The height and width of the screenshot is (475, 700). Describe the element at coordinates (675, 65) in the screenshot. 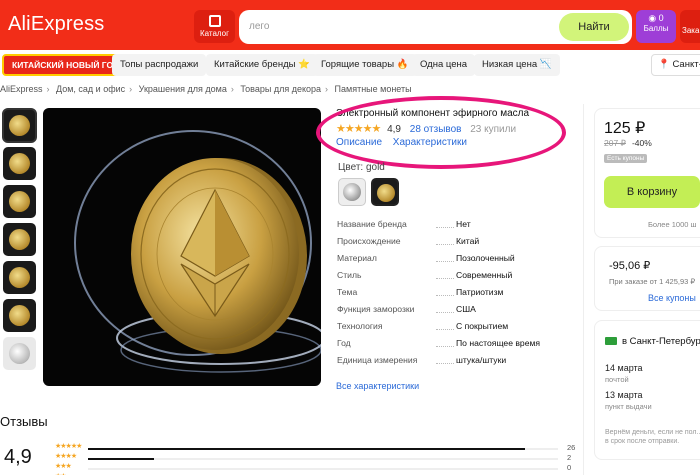

I see `city-selector: 📍 Санкт-` at that location.